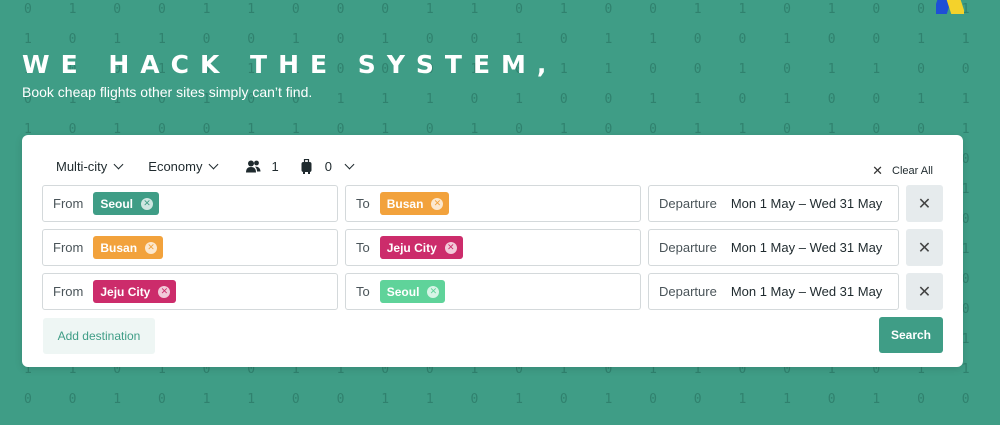 The image size is (1000, 425). What do you see at coordinates (403, 291) in the screenshot?
I see `destination-city: Seoul` at bounding box center [403, 291].